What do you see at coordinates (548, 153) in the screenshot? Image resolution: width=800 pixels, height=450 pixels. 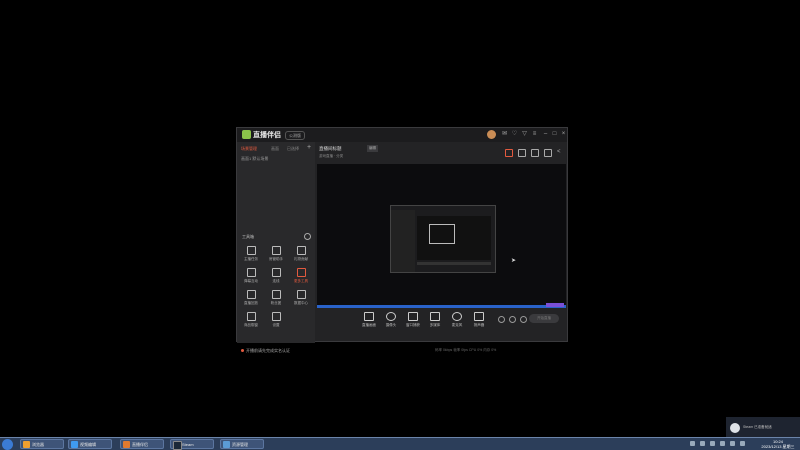 I see `bell-icon` at bounding box center [548, 153].